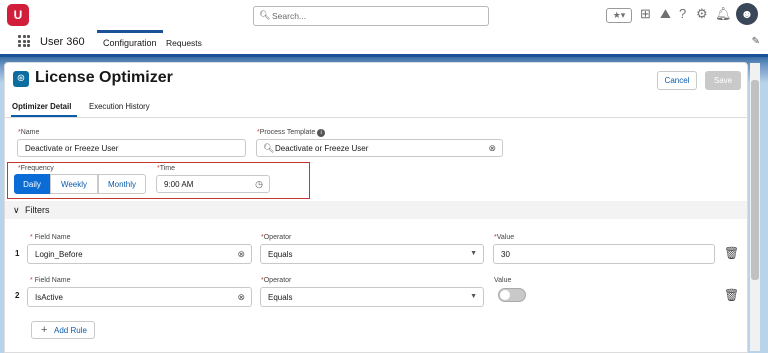  Describe the element at coordinates (645, 14) in the screenshot. I see `global-actions-icon: ⊞` at that location.